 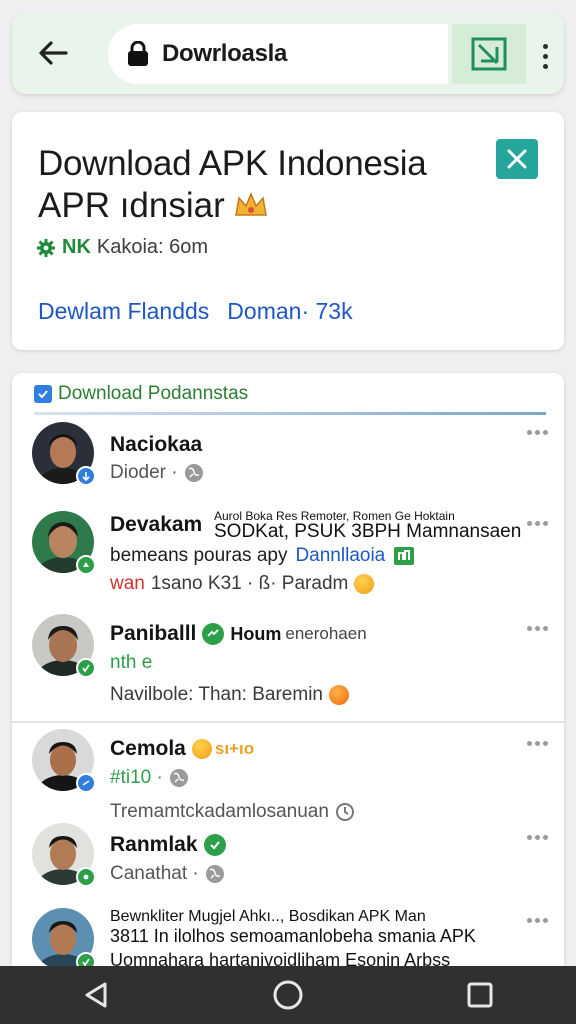 I want to click on meta-label: NK, so click(x=76, y=247).